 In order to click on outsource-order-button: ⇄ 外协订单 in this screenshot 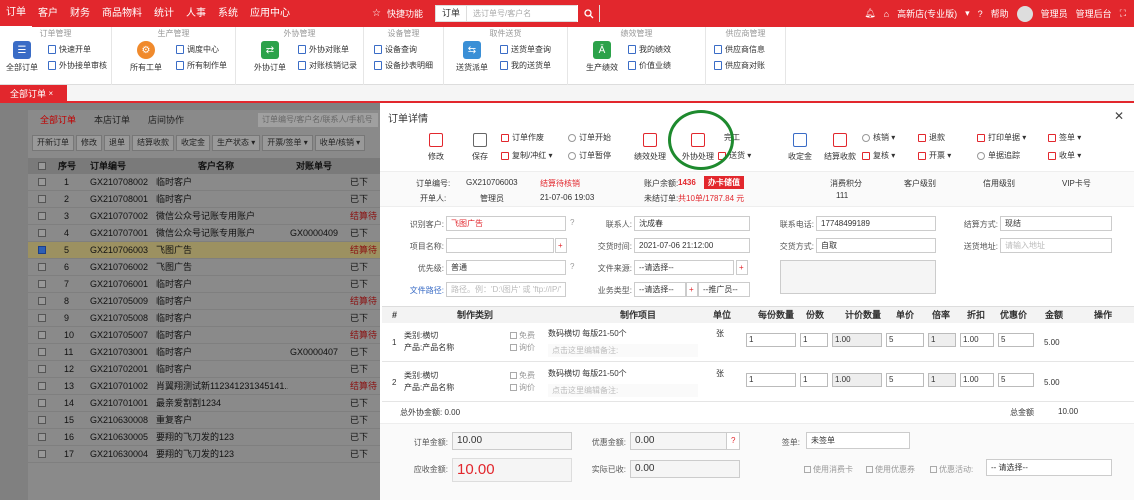, I will do `click(270, 57)`.